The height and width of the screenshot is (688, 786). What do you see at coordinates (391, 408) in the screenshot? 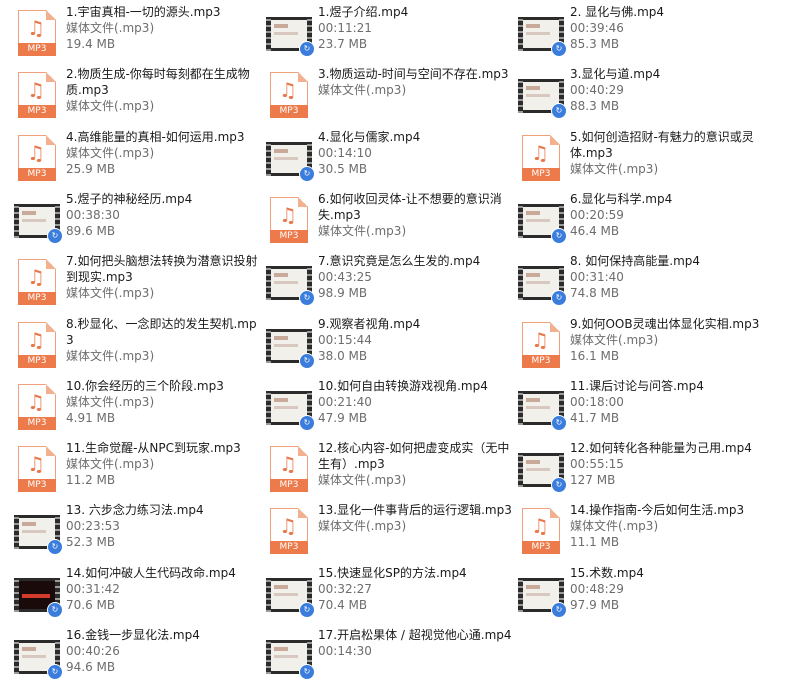
I see `file-item: ↻ 10.如何自由转换游戏视角.mp4 00:21:40 47.9 MB` at bounding box center [391, 408].